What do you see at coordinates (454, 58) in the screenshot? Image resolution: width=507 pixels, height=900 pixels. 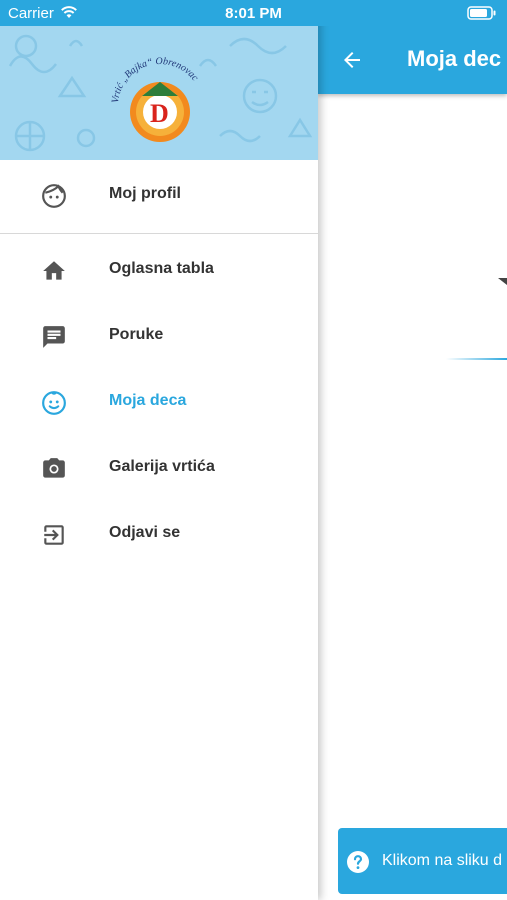 I see `page-title: Moja dec` at bounding box center [454, 58].